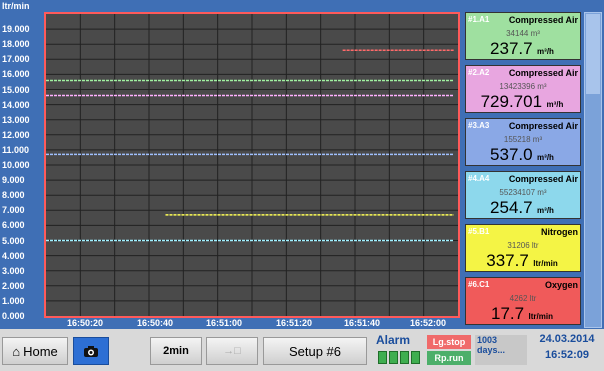  What do you see at coordinates (232, 351) in the screenshot?
I see `export-button: →□` at bounding box center [232, 351].